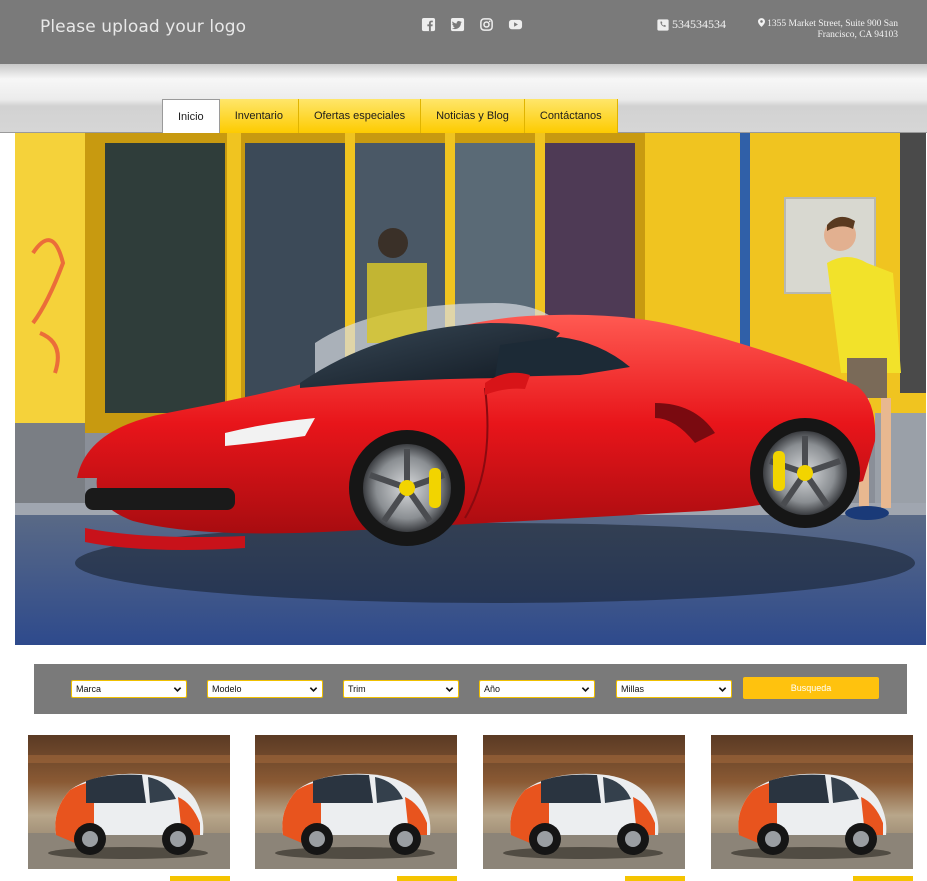 The height and width of the screenshot is (881, 927). I want to click on nav-tab-noticias-blog: Noticias y Blog, so click(473, 116).